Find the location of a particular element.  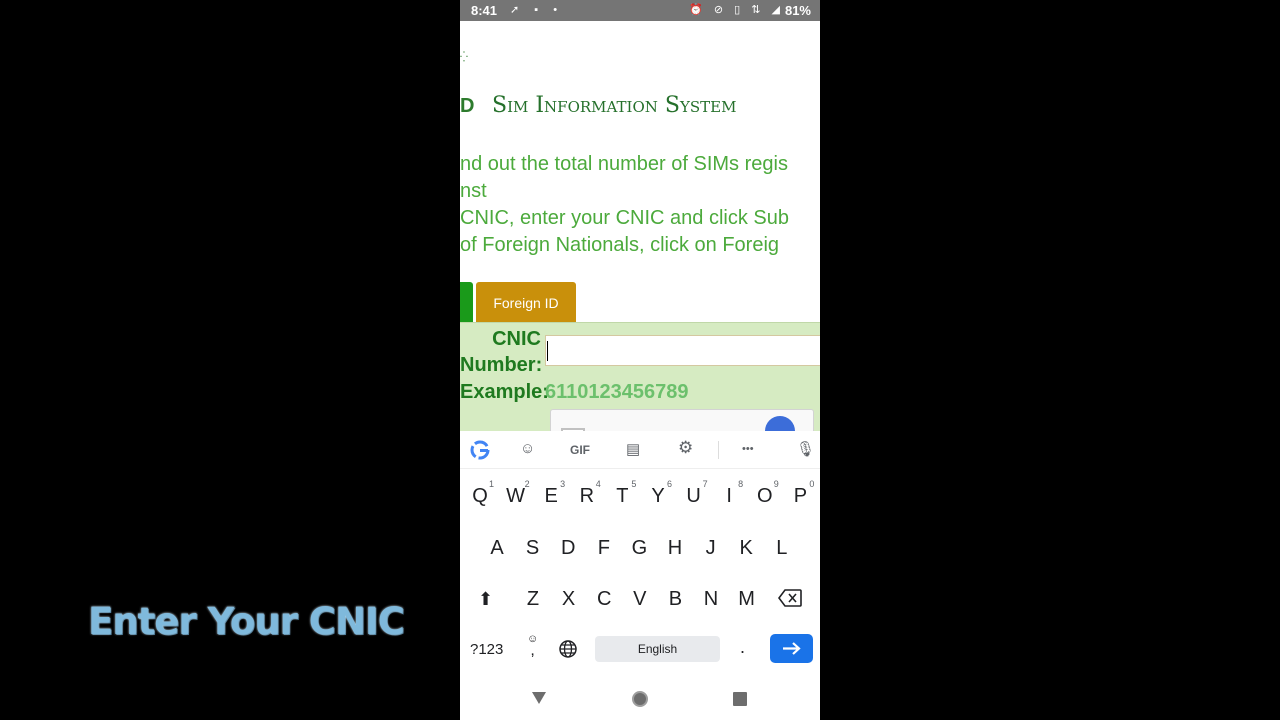

key-p: P0 is located at coordinates (800, 493).